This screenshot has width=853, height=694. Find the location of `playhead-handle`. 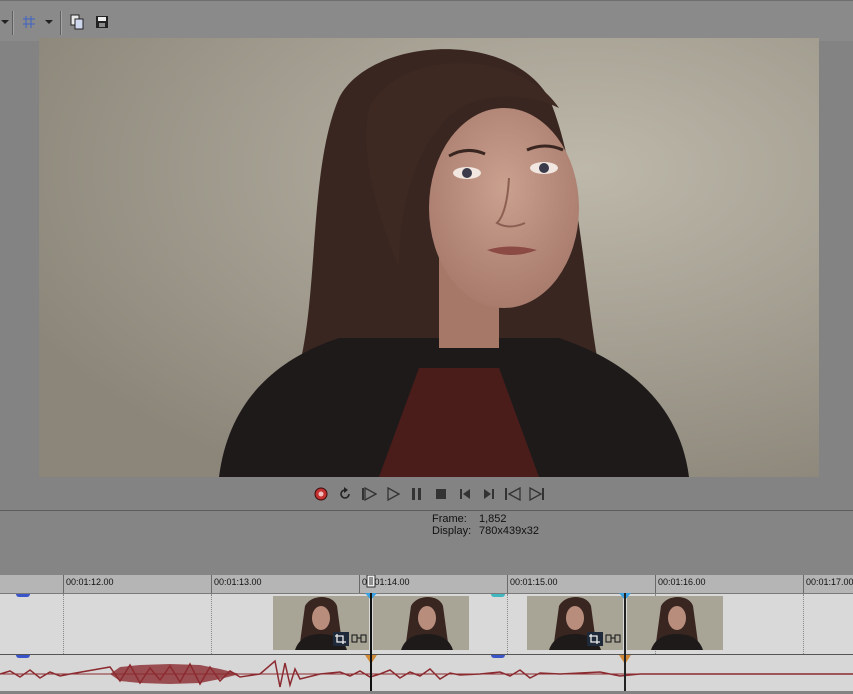

playhead-handle is located at coordinates (371, 582).